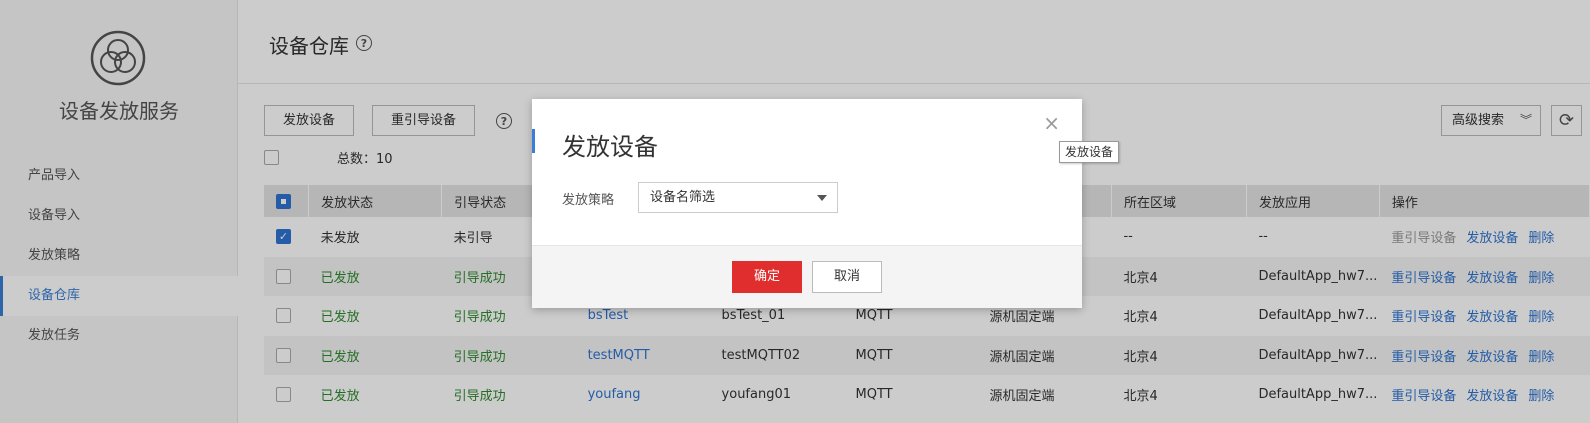 This screenshot has height=423, width=1590. Describe the element at coordinates (588, 200) in the screenshot. I see `strategy-label: 发放策略` at that location.